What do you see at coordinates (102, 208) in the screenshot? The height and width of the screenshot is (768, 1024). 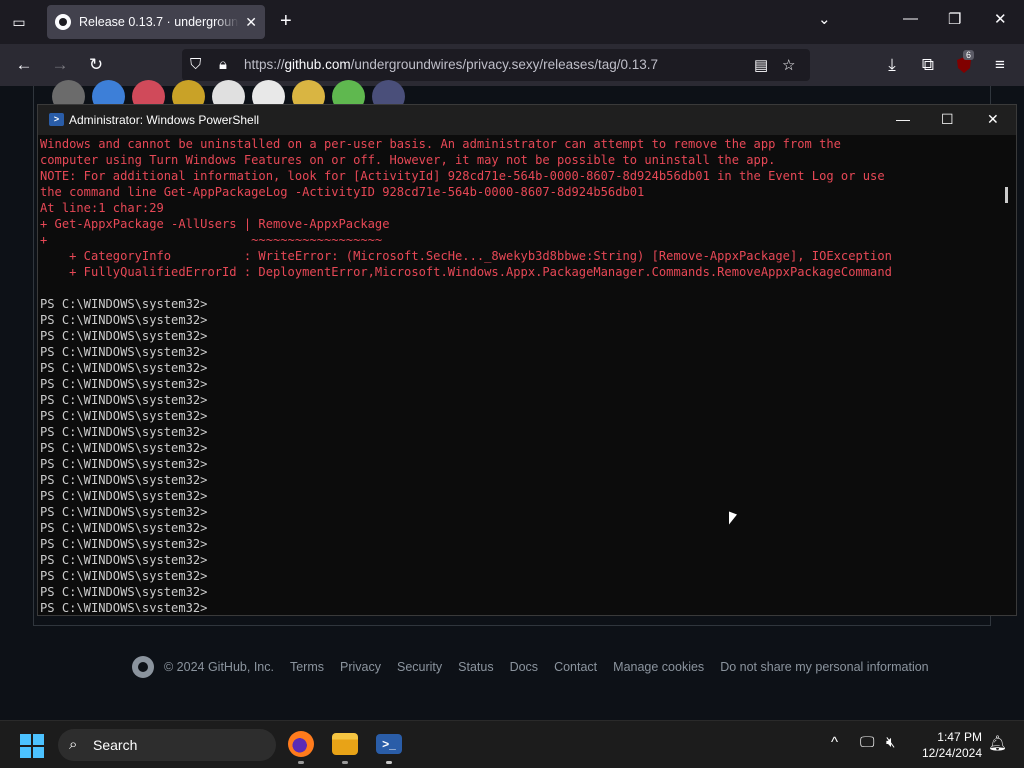 I see `console-error-line: At line:1 char:29` at bounding box center [102, 208].